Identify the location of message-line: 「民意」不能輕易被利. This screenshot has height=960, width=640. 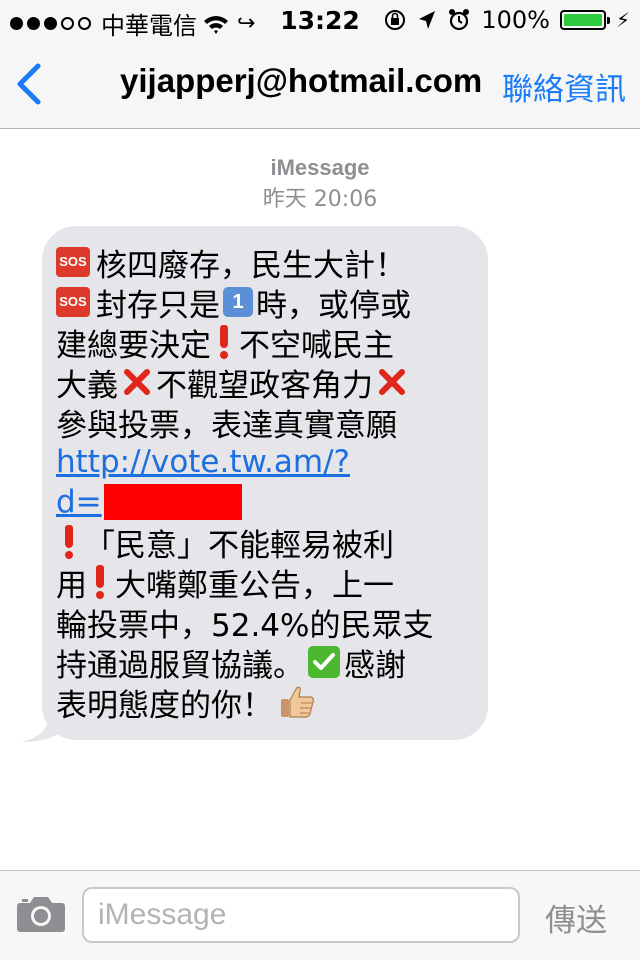
(266, 543).